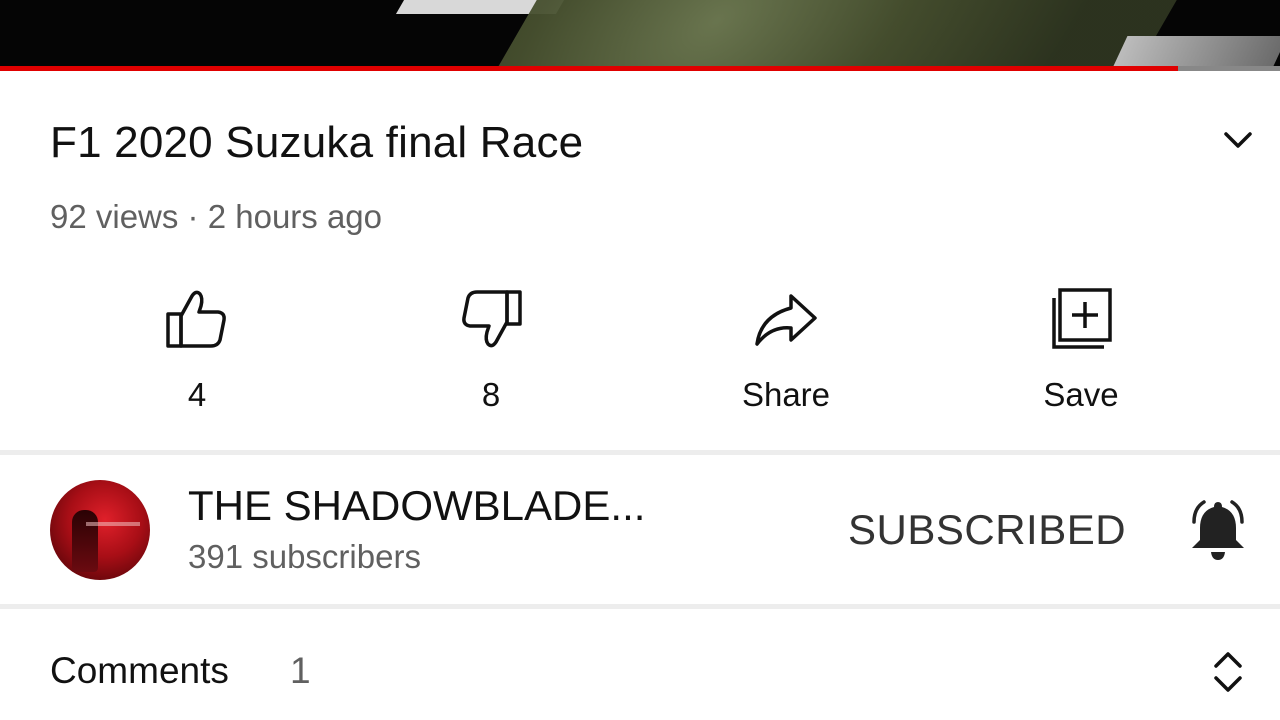 The height and width of the screenshot is (720, 1280). Describe the element at coordinates (640, 452) in the screenshot. I see `divider-top` at that location.